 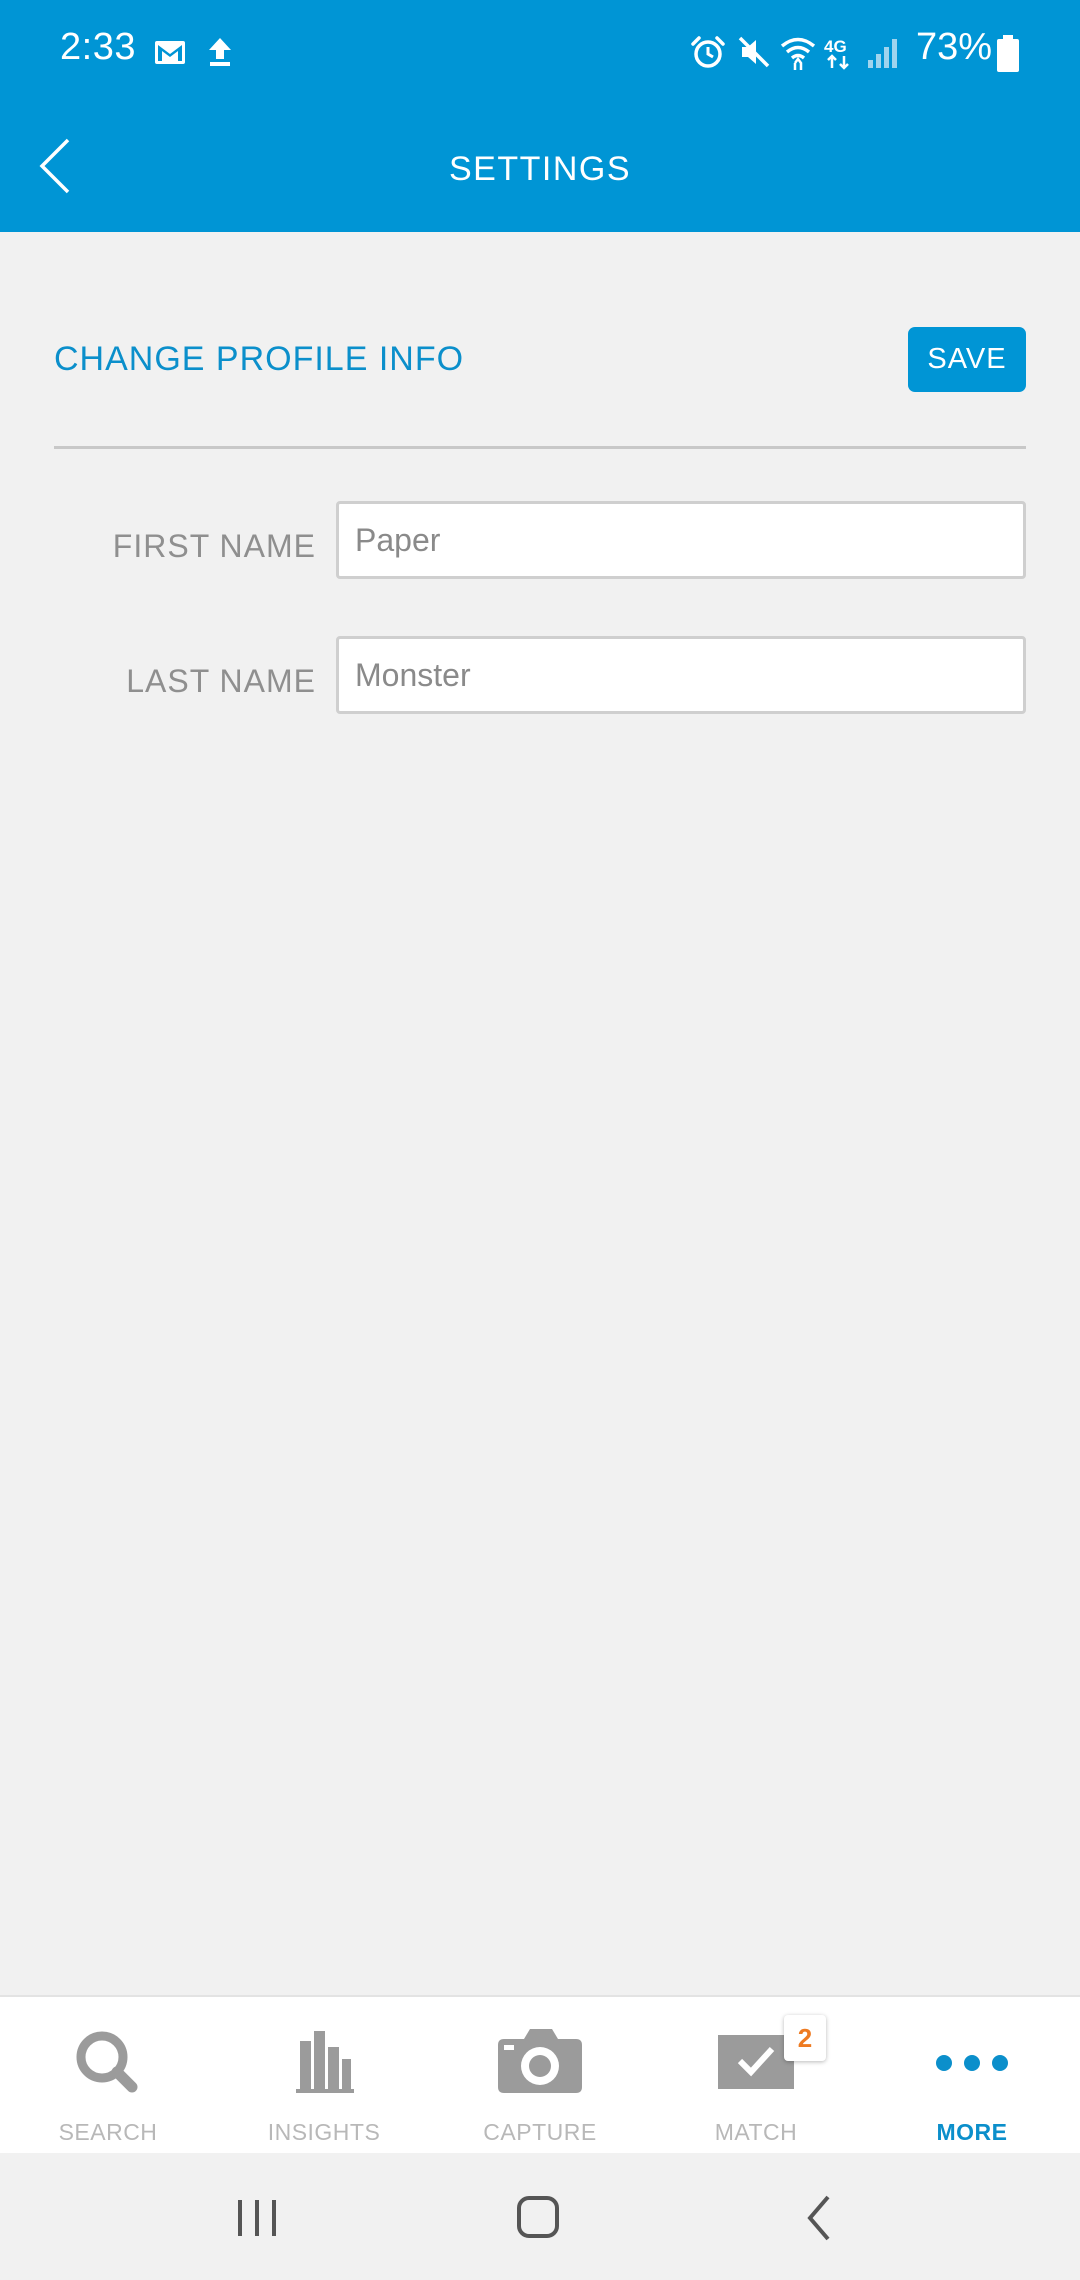 I want to click on upload-icon, so click(x=220, y=52).